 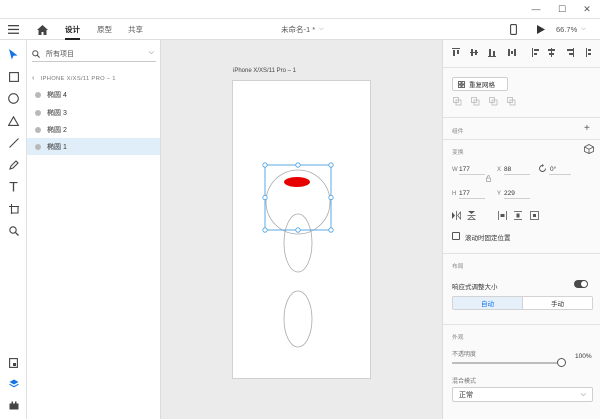 I want to click on layer-item: 椭圆 4, so click(x=93, y=94).